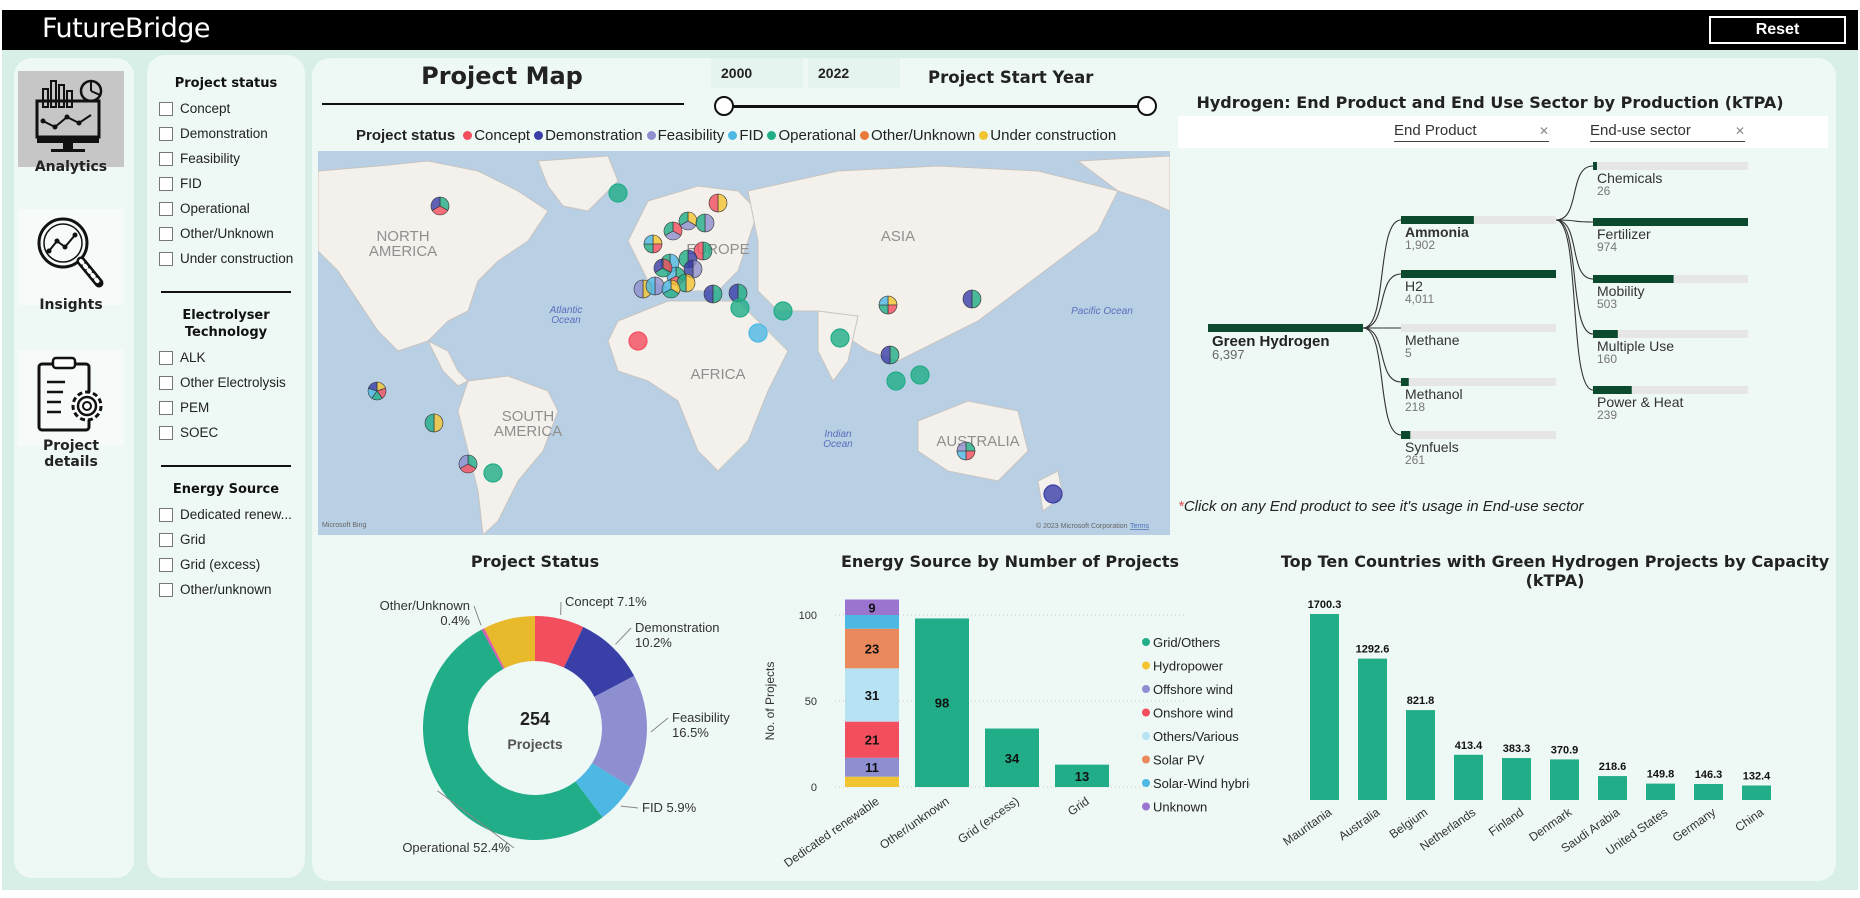 Image resolution: width=1860 pixels, height=898 pixels. I want to click on bar-netherlands, so click(1468, 777).